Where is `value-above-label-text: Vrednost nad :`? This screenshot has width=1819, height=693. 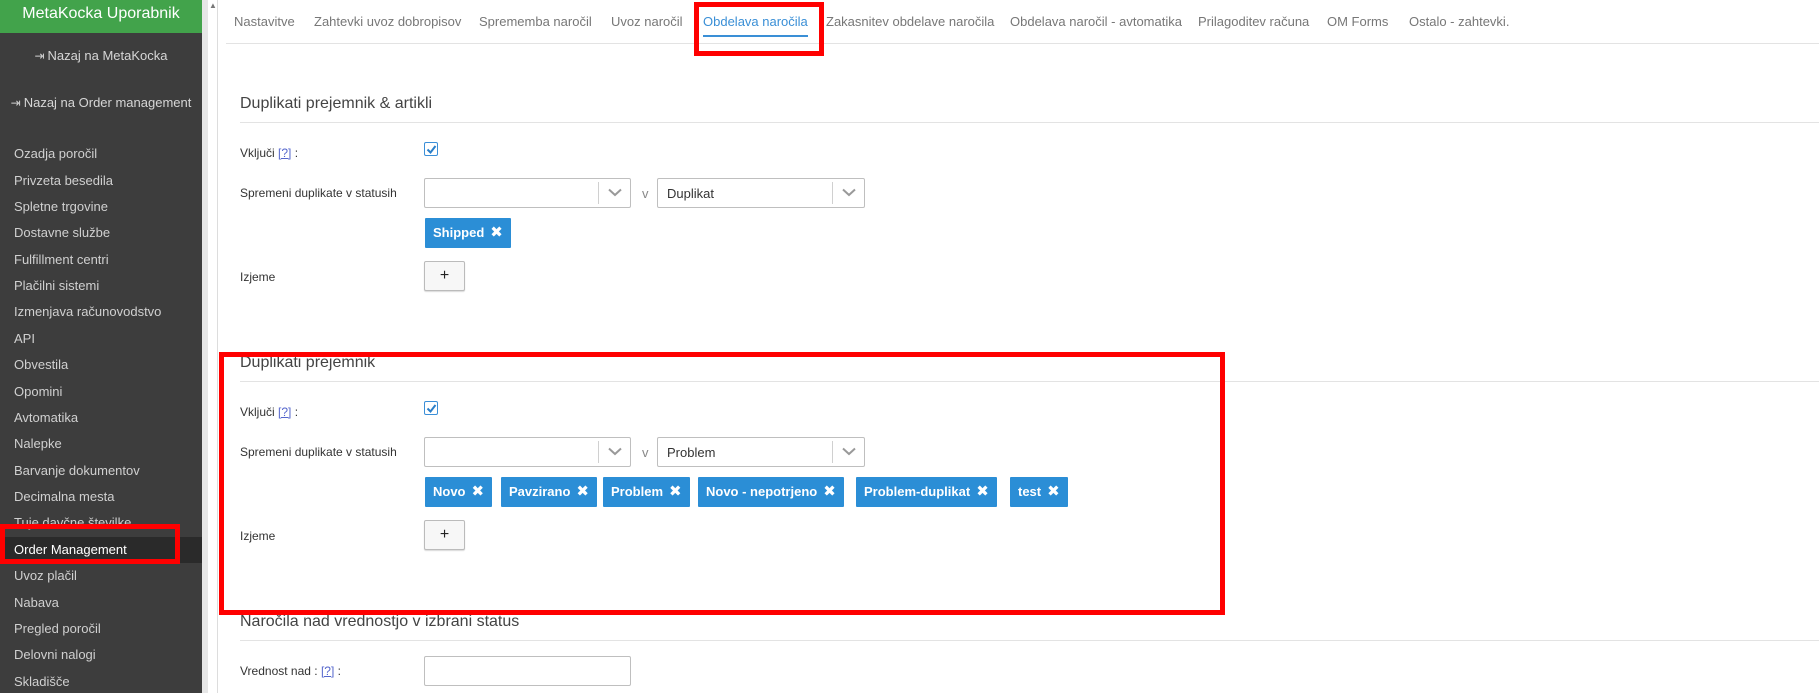 value-above-label-text: Vrednost nad : is located at coordinates (279, 671).